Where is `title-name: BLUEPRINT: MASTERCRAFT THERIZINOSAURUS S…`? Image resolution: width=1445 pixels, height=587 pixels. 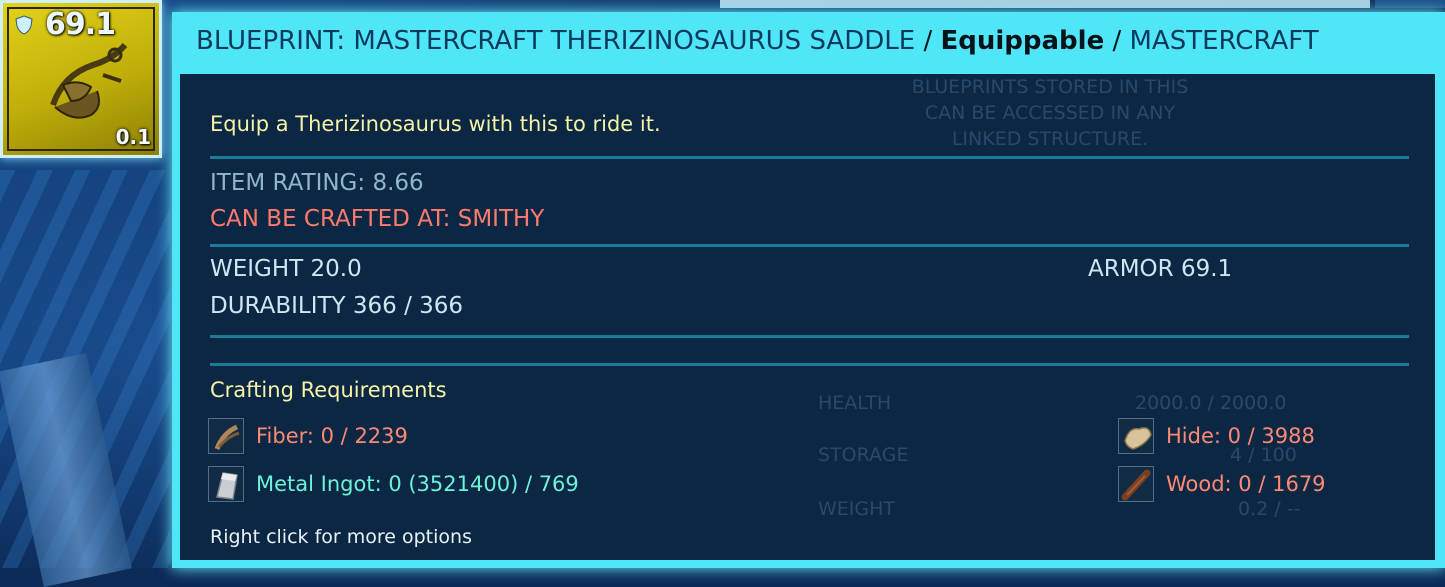
title-name: BLUEPRINT: MASTERCRAFT THERIZINOSAURUS S… is located at coordinates (556, 41).